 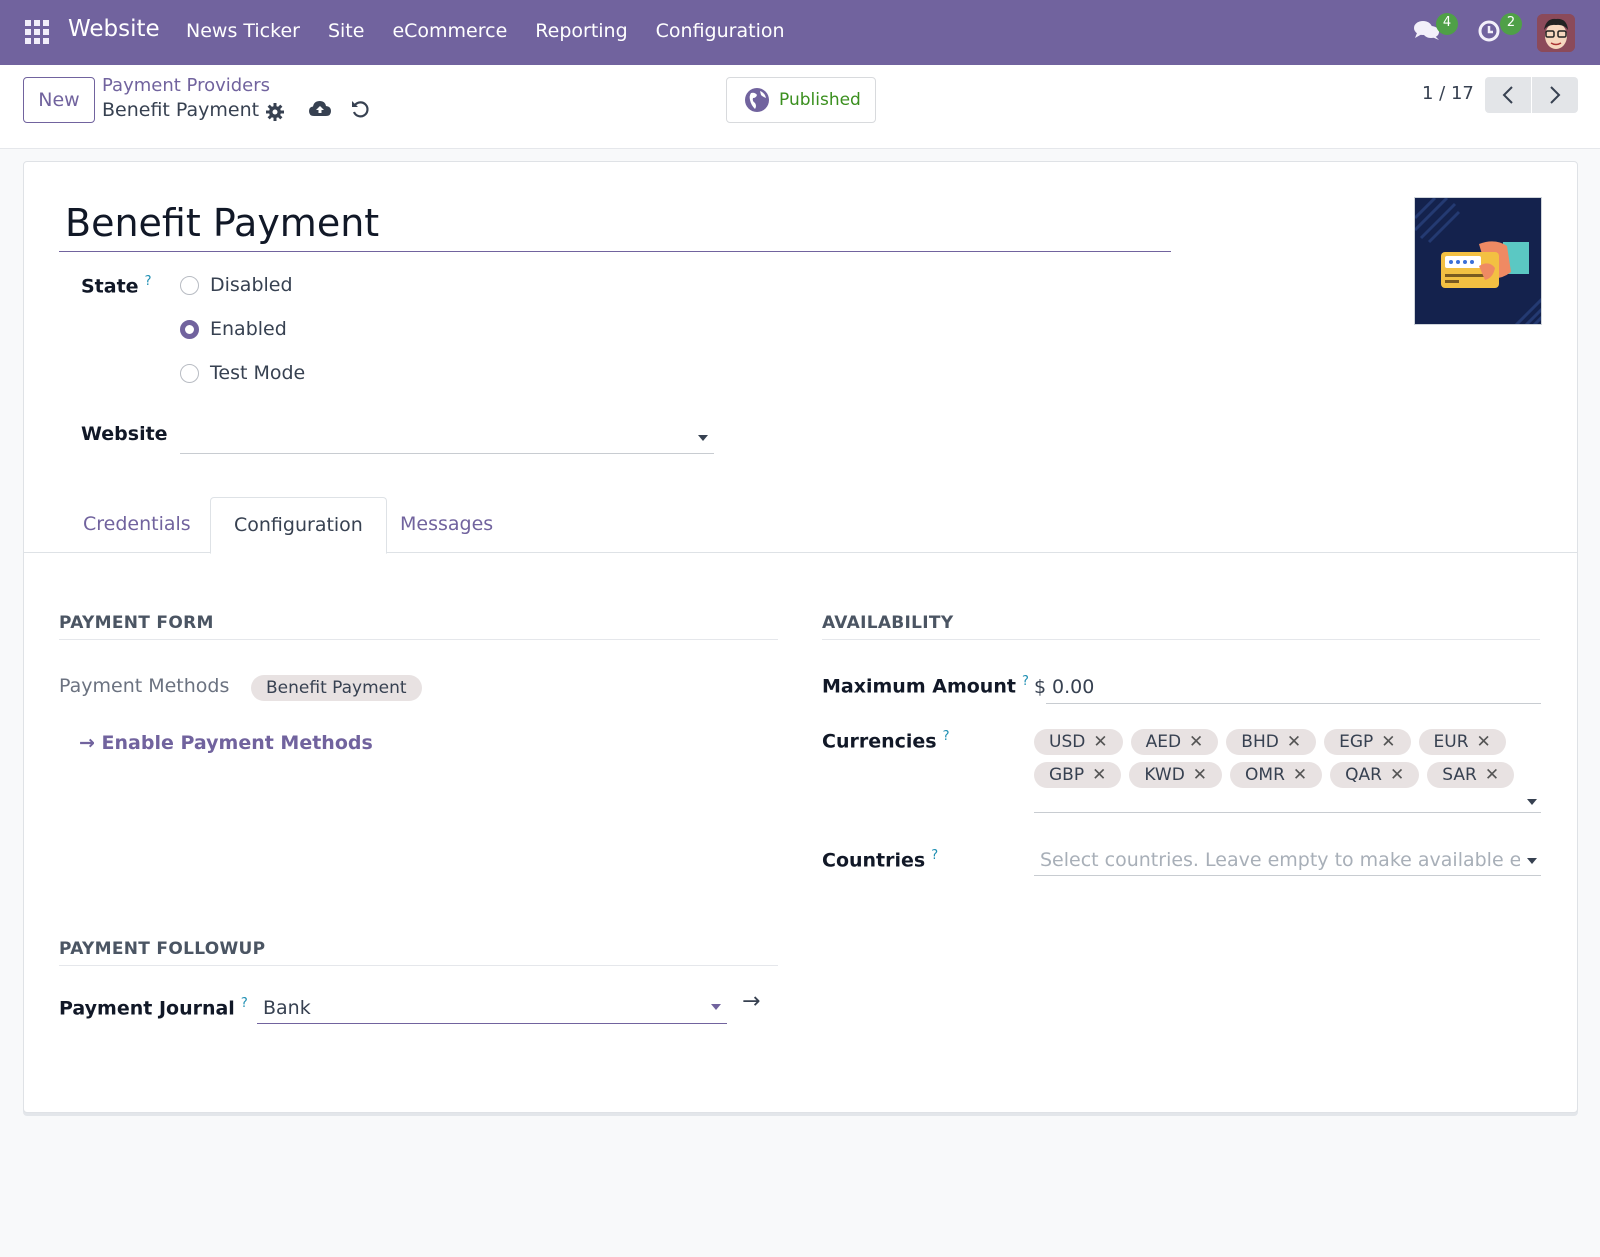 What do you see at coordinates (114, 29) in the screenshot?
I see `app-brand: Website` at bounding box center [114, 29].